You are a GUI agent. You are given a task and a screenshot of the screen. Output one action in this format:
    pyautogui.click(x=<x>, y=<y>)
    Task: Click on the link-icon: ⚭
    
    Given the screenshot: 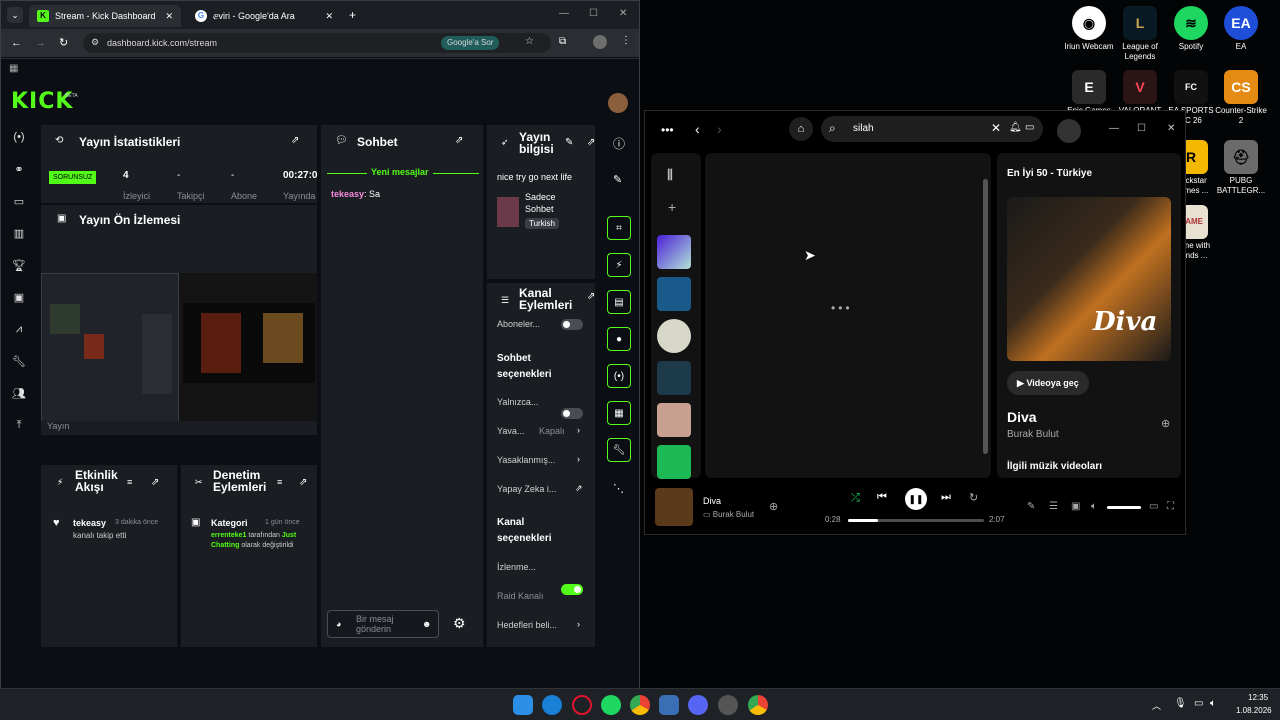 What is the action you would take?
    pyautogui.click(x=19, y=169)
    